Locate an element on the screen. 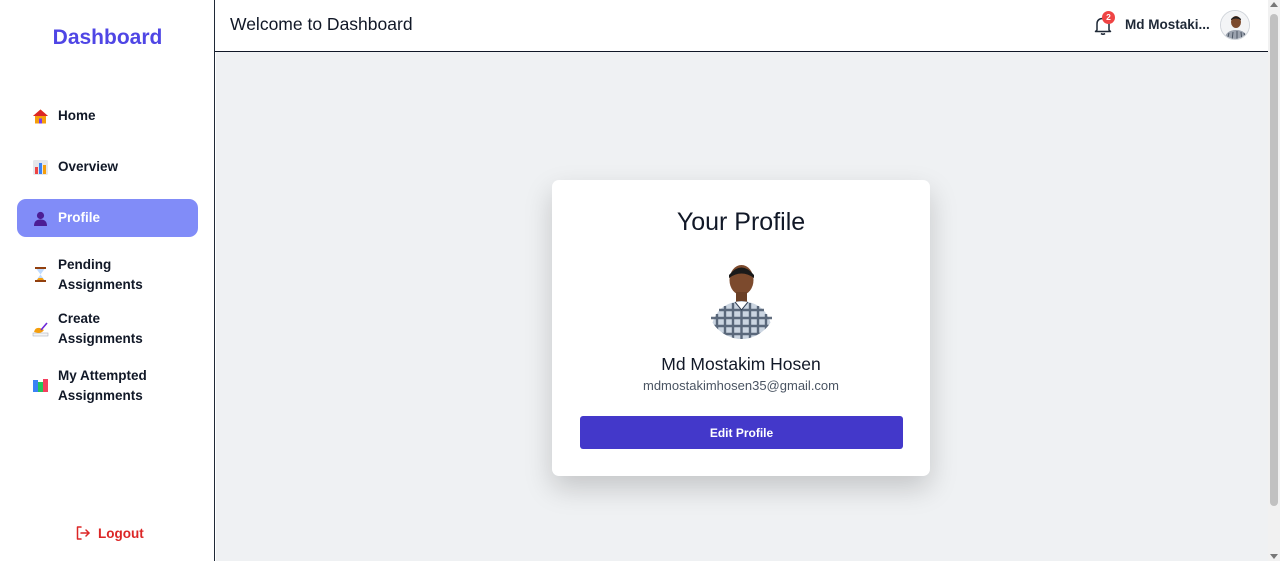 The height and width of the screenshot is (561, 1280). sidebar-item-label: Home is located at coordinates (77, 115).